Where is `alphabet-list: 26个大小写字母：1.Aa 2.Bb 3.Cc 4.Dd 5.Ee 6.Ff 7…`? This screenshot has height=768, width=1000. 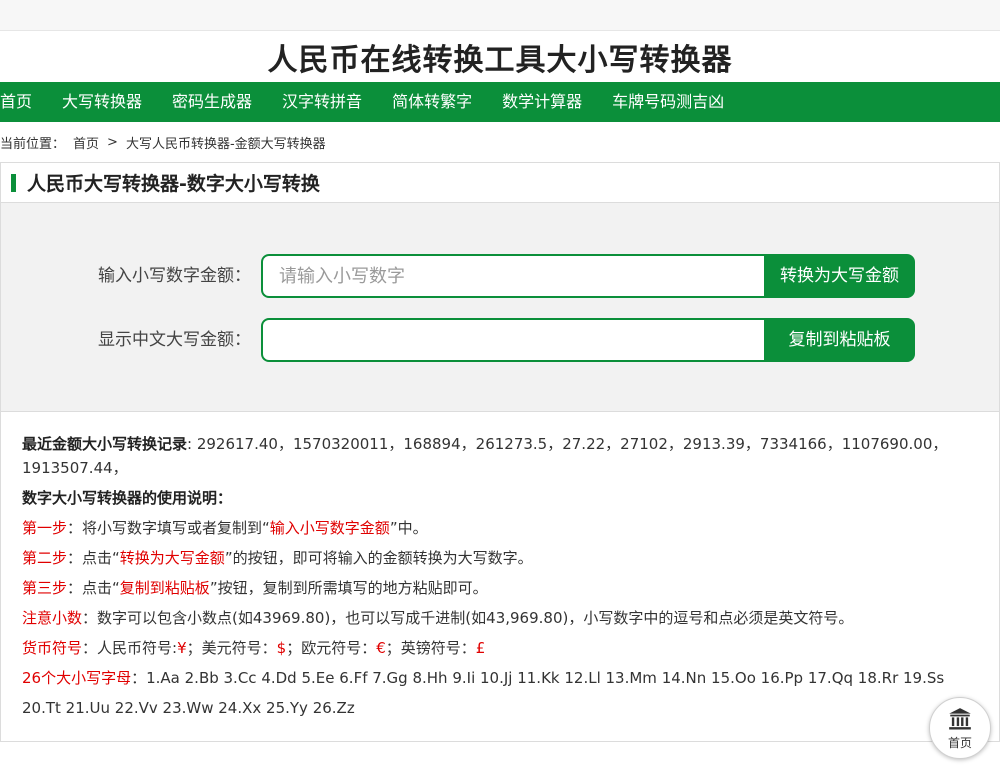 alphabet-list: 26个大小写字母：1.Aa 2.Bb 3.Cc 4.Dd 5.Ee 6.Ff 7… is located at coordinates (483, 693).